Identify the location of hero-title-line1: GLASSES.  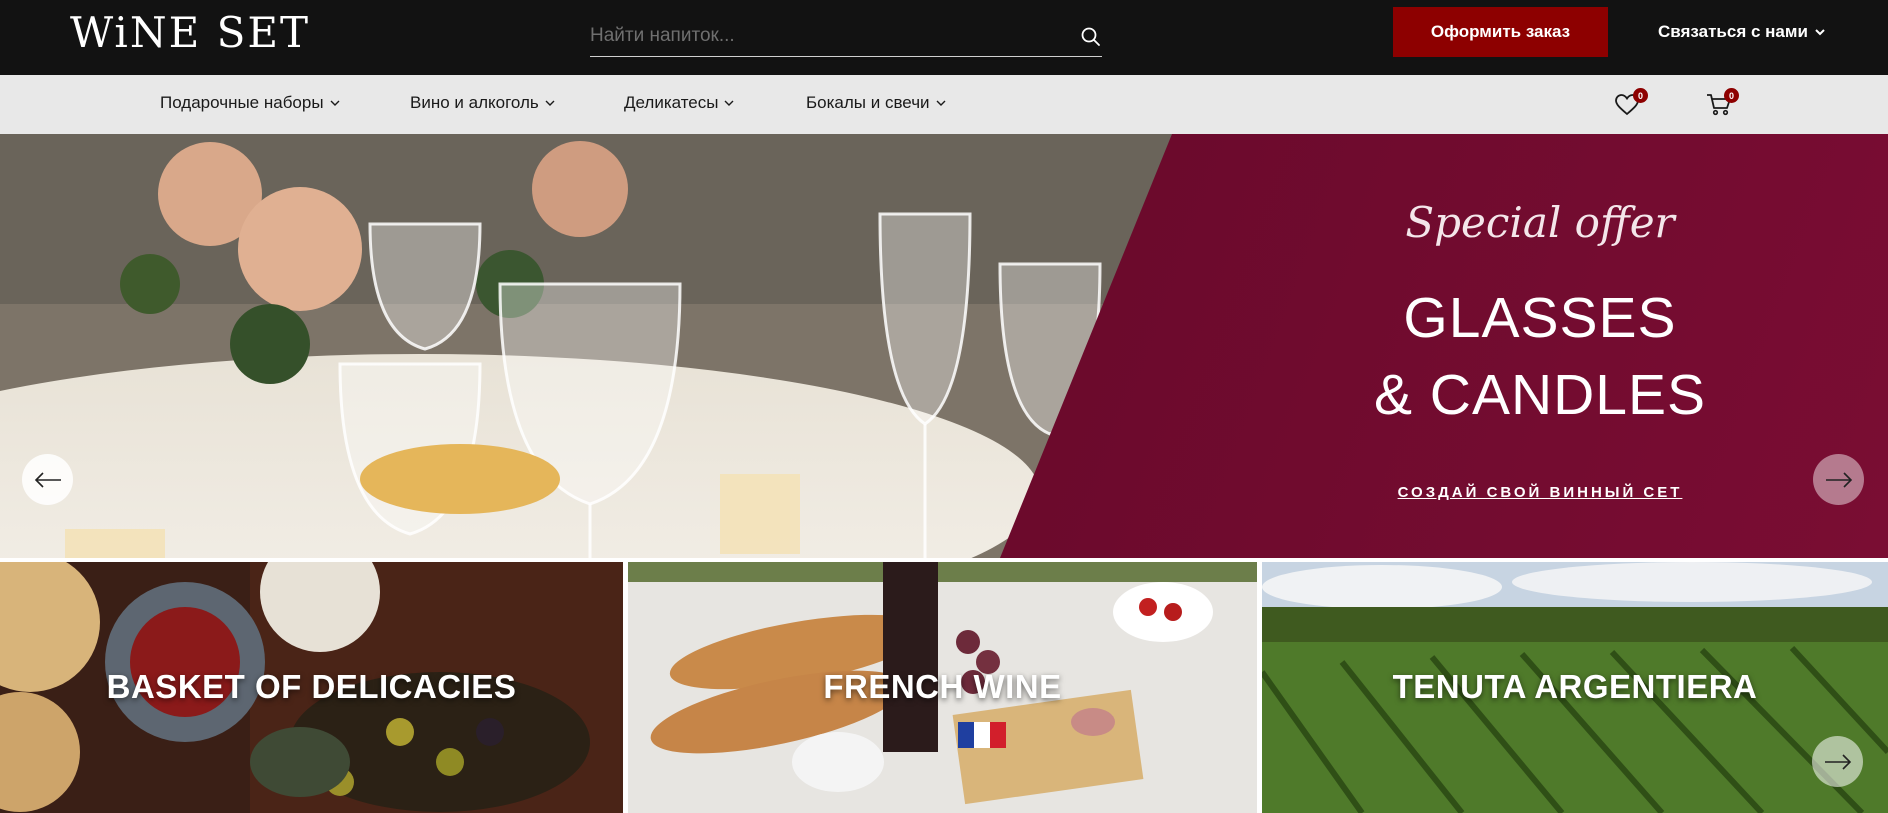
(1540, 318).